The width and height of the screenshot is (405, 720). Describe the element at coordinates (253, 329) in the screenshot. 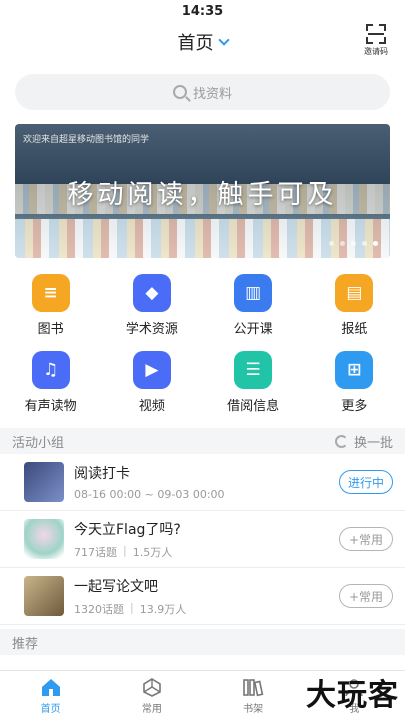

I see `grid-label: 公开课` at that location.